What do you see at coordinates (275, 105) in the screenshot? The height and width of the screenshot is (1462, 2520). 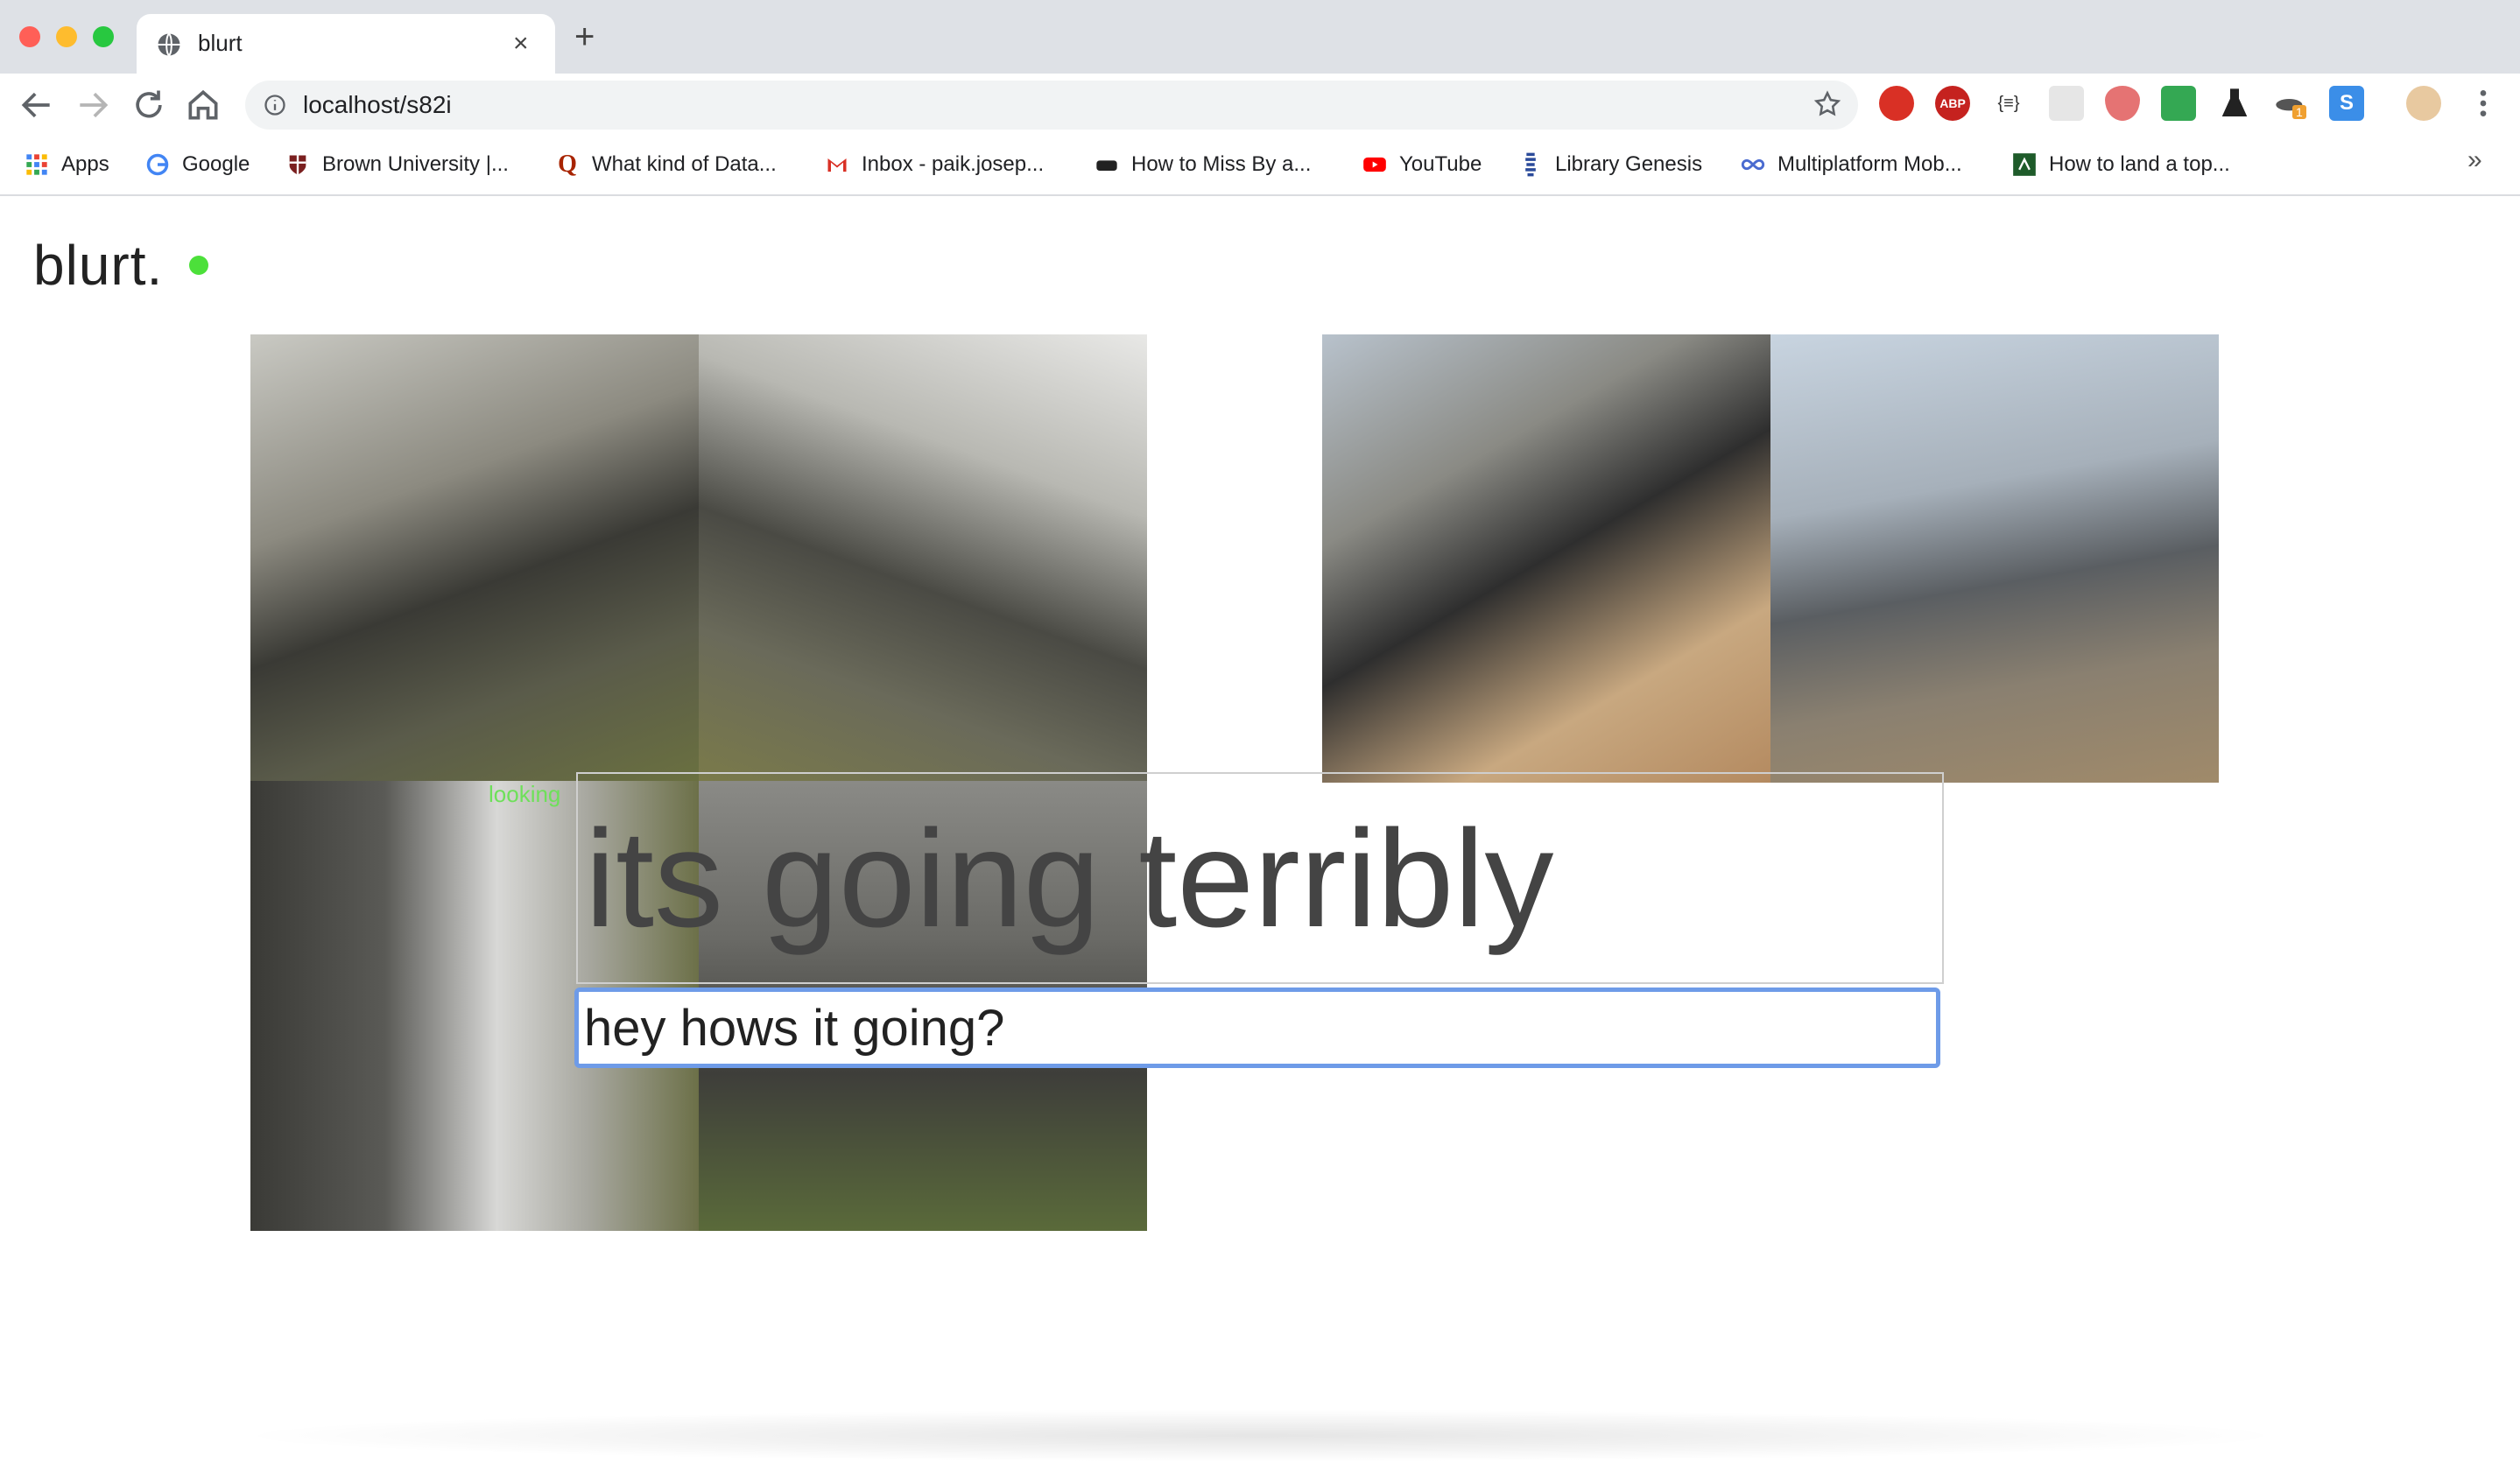 I see `info-icon` at bounding box center [275, 105].